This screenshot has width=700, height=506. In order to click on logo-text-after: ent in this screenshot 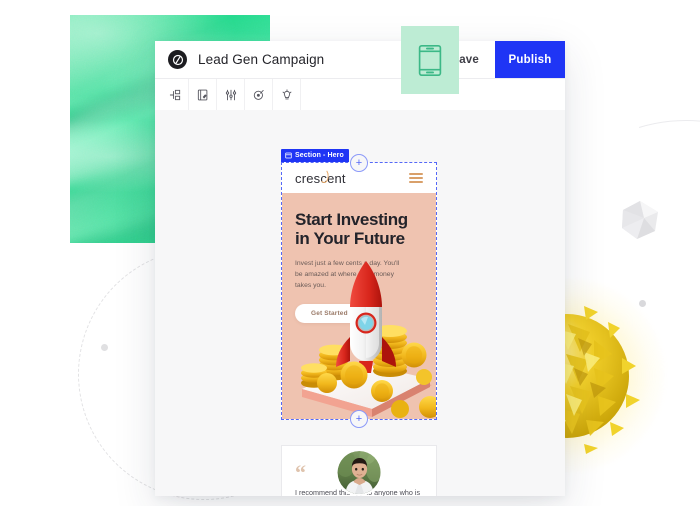, I will do `click(336, 178)`.